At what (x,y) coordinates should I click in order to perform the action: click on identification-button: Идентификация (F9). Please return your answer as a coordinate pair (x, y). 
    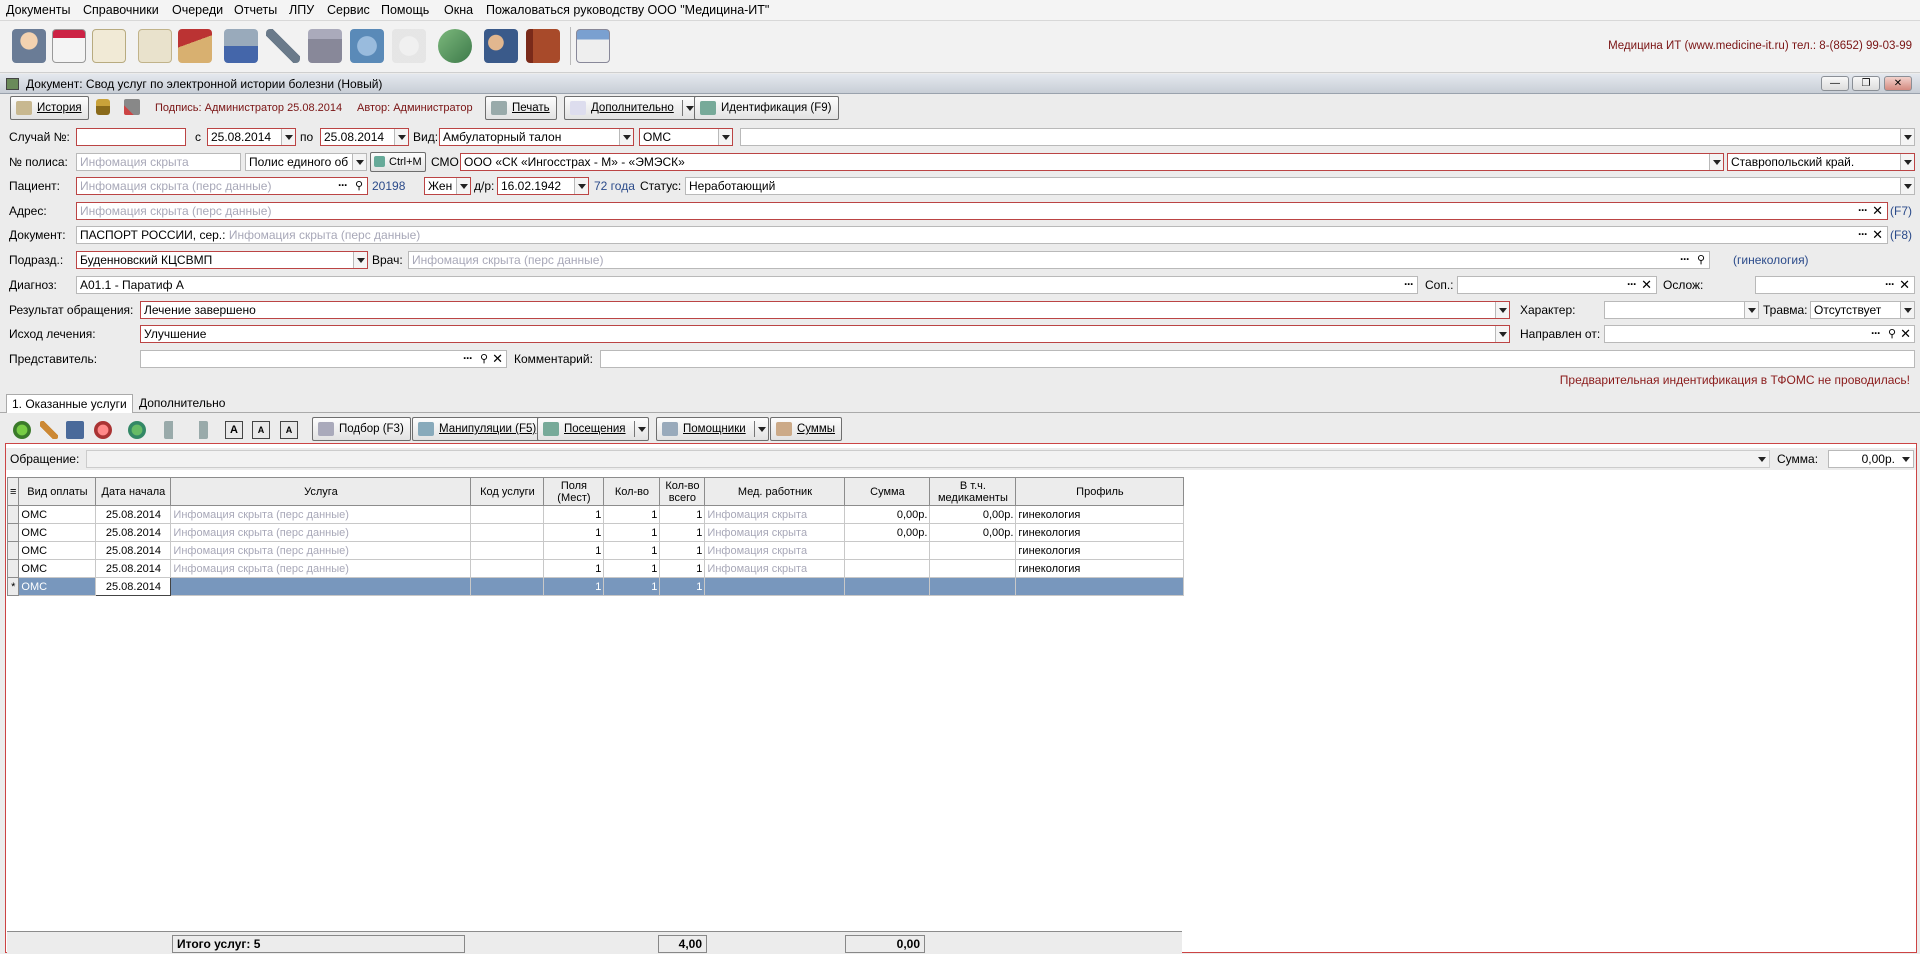
    Looking at the image, I should click on (766, 108).